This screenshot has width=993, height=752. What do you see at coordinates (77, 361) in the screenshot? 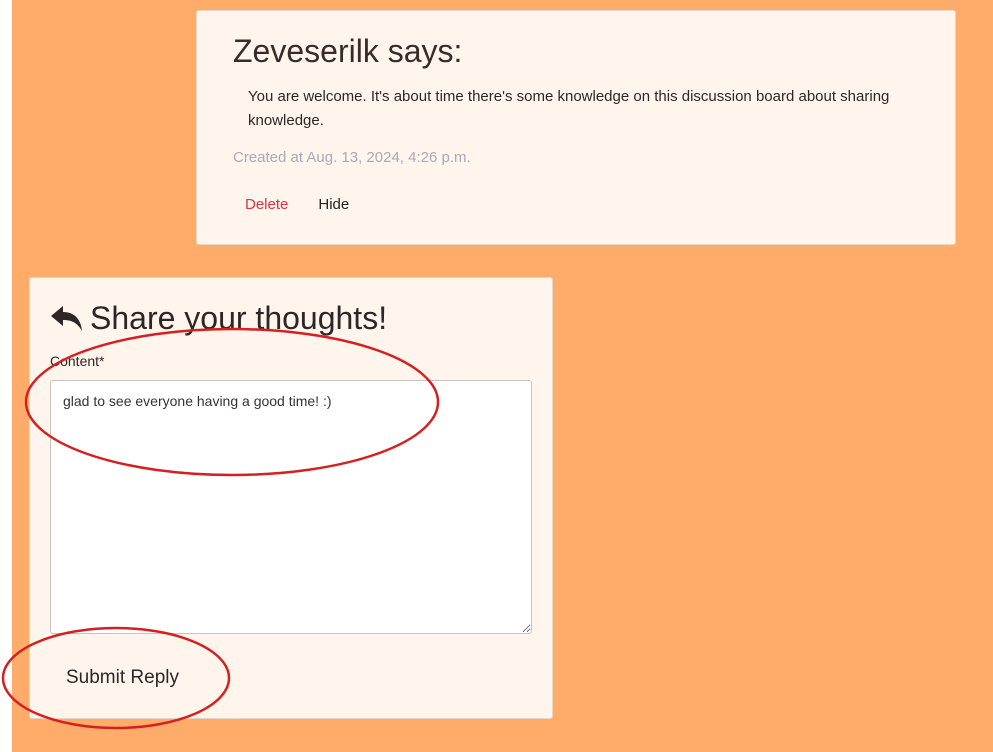
I see `content-label: Content*` at bounding box center [77, 361].